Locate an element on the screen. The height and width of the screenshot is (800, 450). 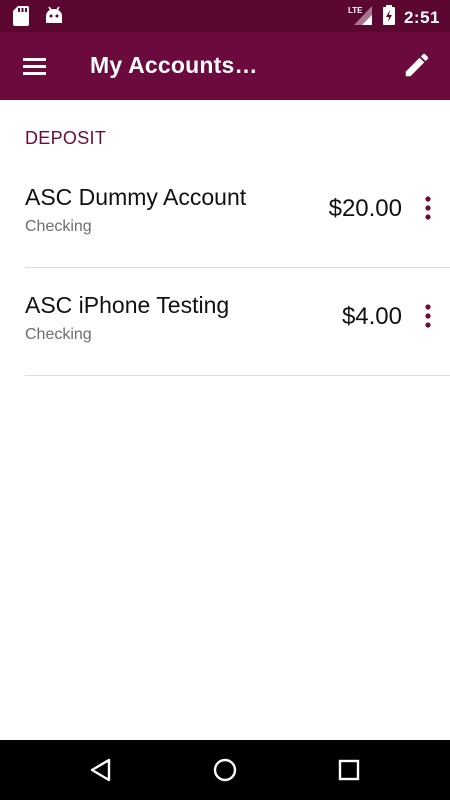
system-nav-bar is located at coordinates (225, 770).